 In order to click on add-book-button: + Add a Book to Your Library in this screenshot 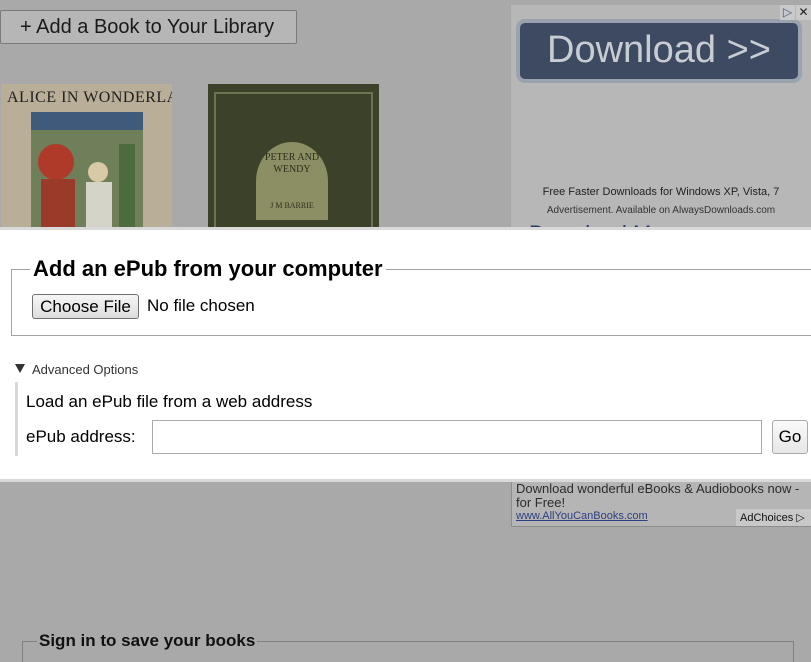, I will do `click(148, 27)`.